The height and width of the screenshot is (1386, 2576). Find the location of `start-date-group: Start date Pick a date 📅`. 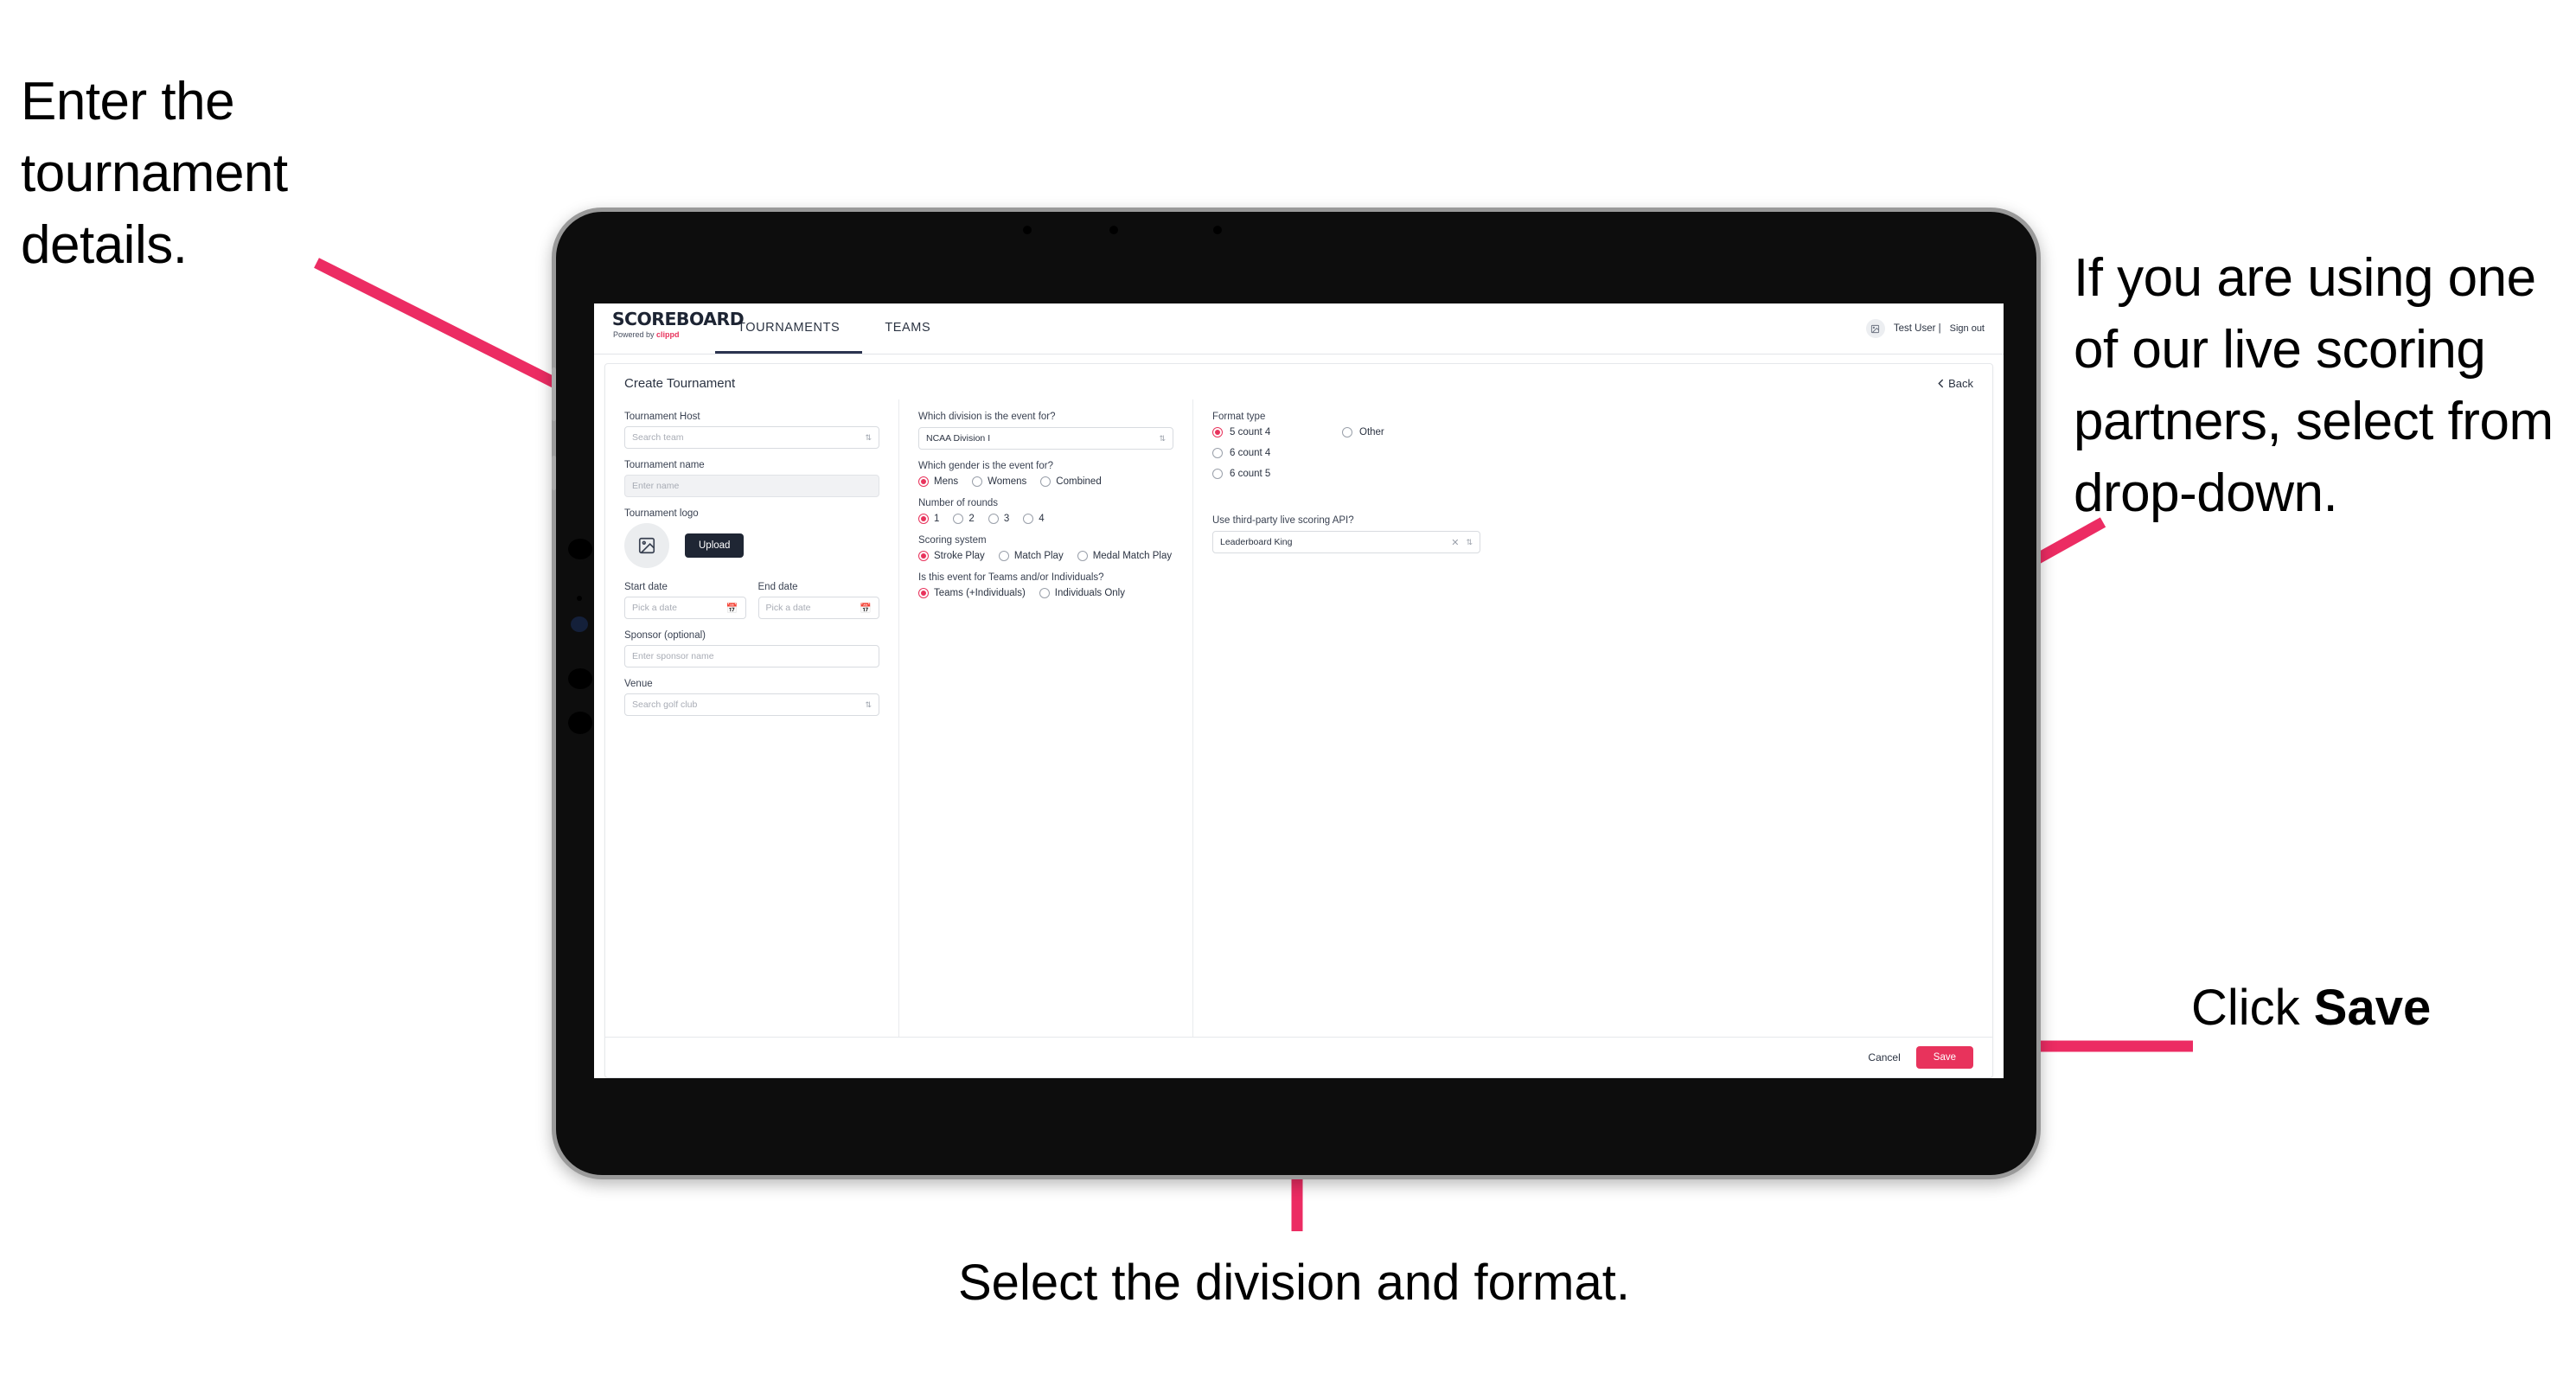

start-date-group: Start date Pick a date 📅 is located at coordinates (685, 606).